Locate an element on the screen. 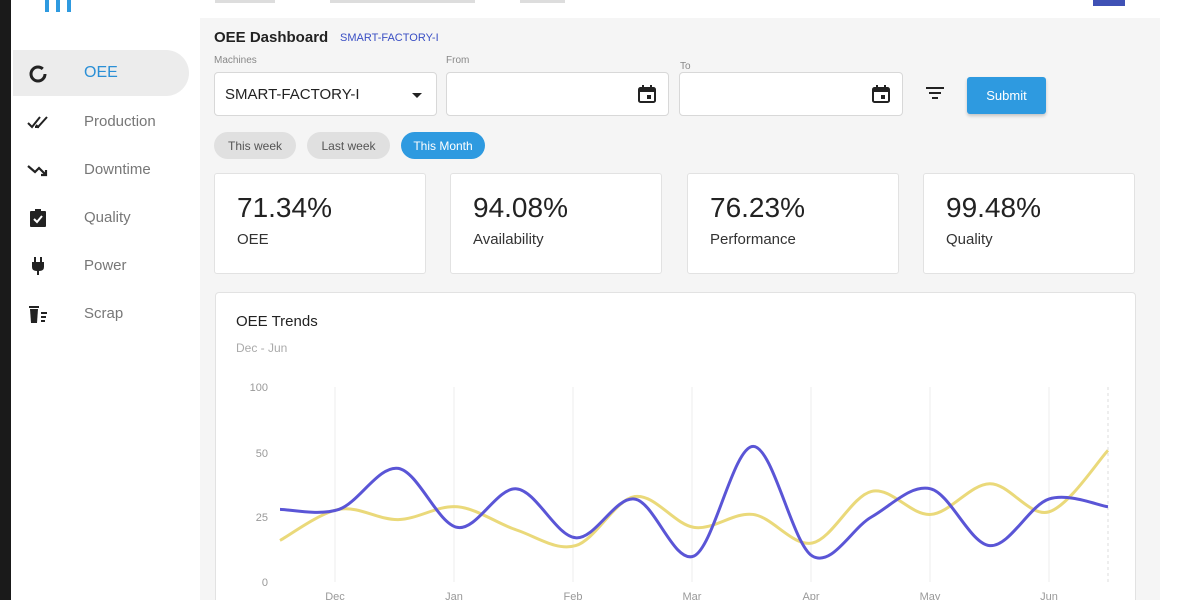 This screenshot has width=1200, height=600. x-tick-label: Apr is located at coordinates (810, 595).